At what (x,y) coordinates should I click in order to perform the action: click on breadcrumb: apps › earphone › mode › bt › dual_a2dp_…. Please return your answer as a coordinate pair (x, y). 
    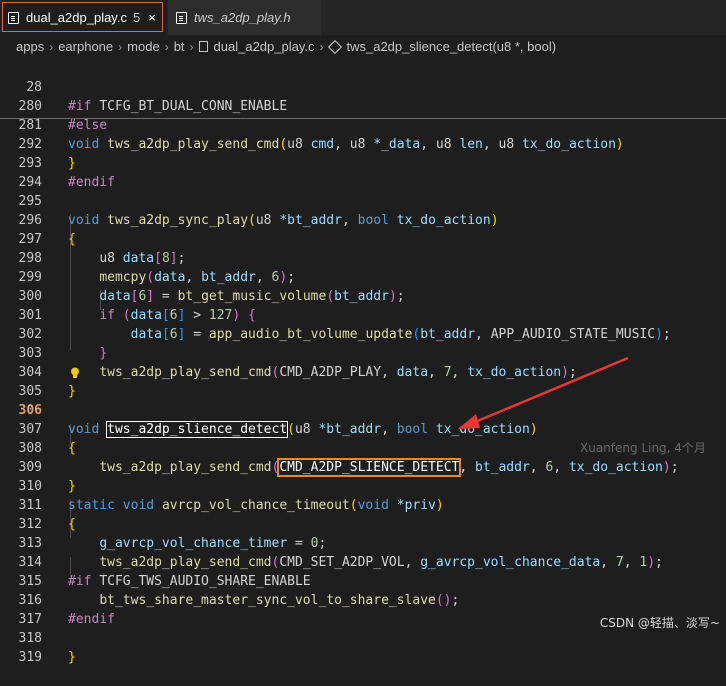
    Looking at the image, I should click on (363, 46).